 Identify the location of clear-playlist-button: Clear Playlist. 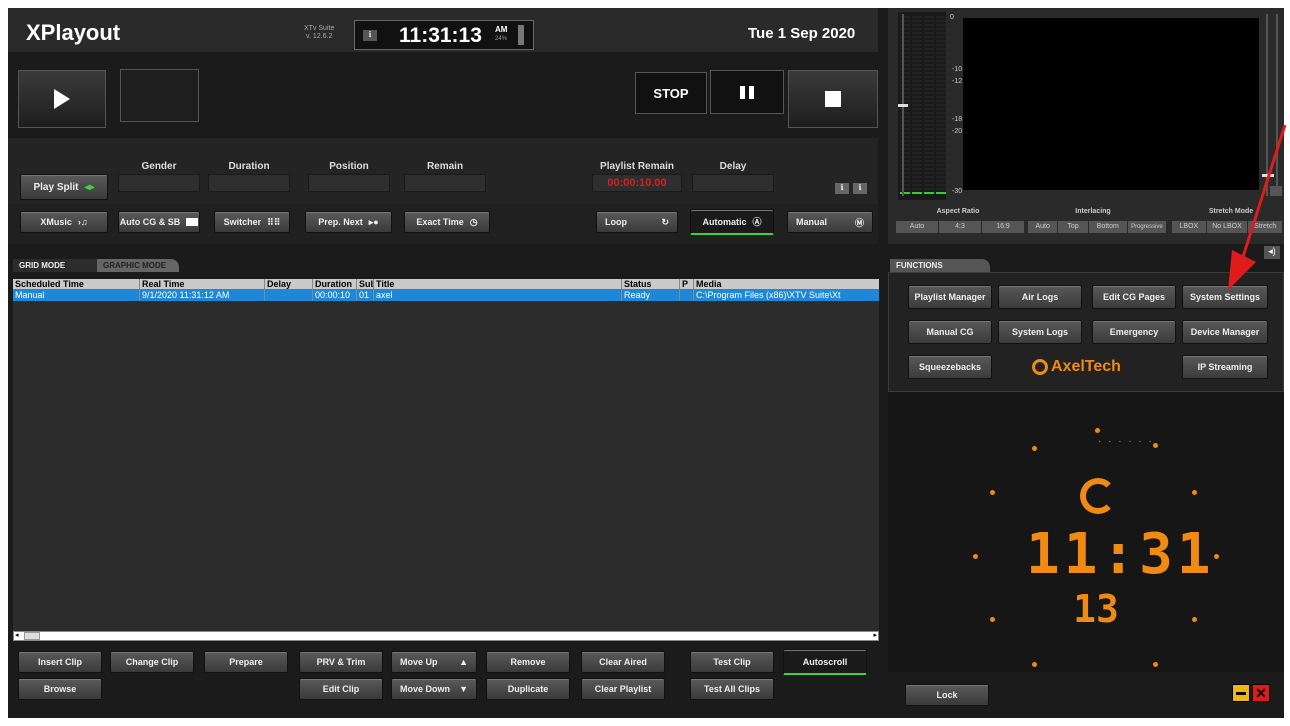
(623, 689).